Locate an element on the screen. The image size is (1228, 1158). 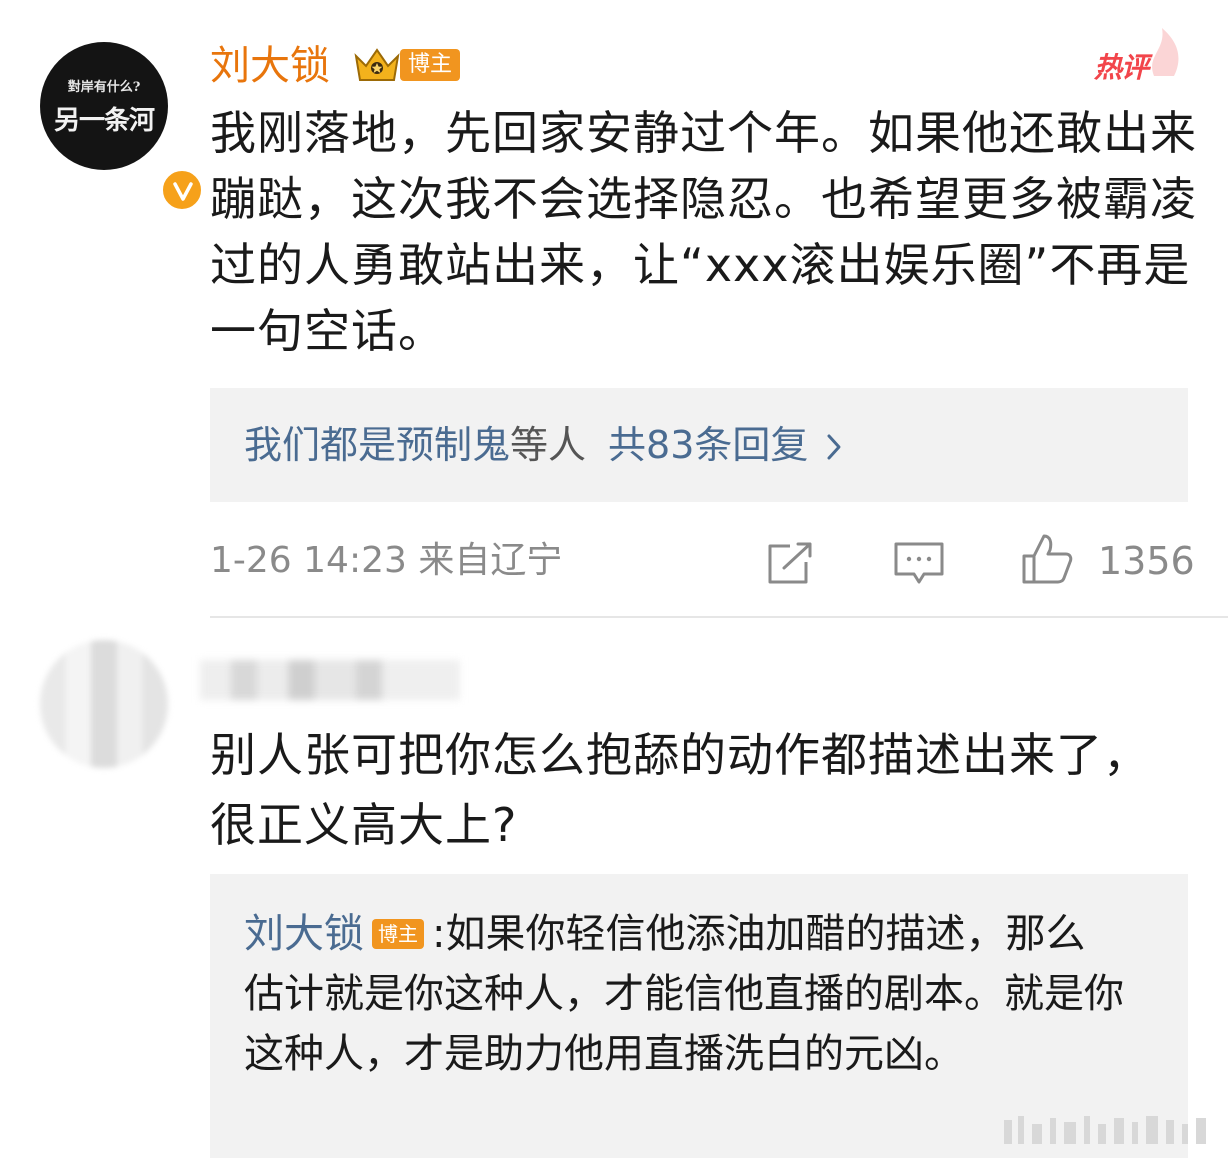
username: 刘大锁 is located at coordinates (270, 66).